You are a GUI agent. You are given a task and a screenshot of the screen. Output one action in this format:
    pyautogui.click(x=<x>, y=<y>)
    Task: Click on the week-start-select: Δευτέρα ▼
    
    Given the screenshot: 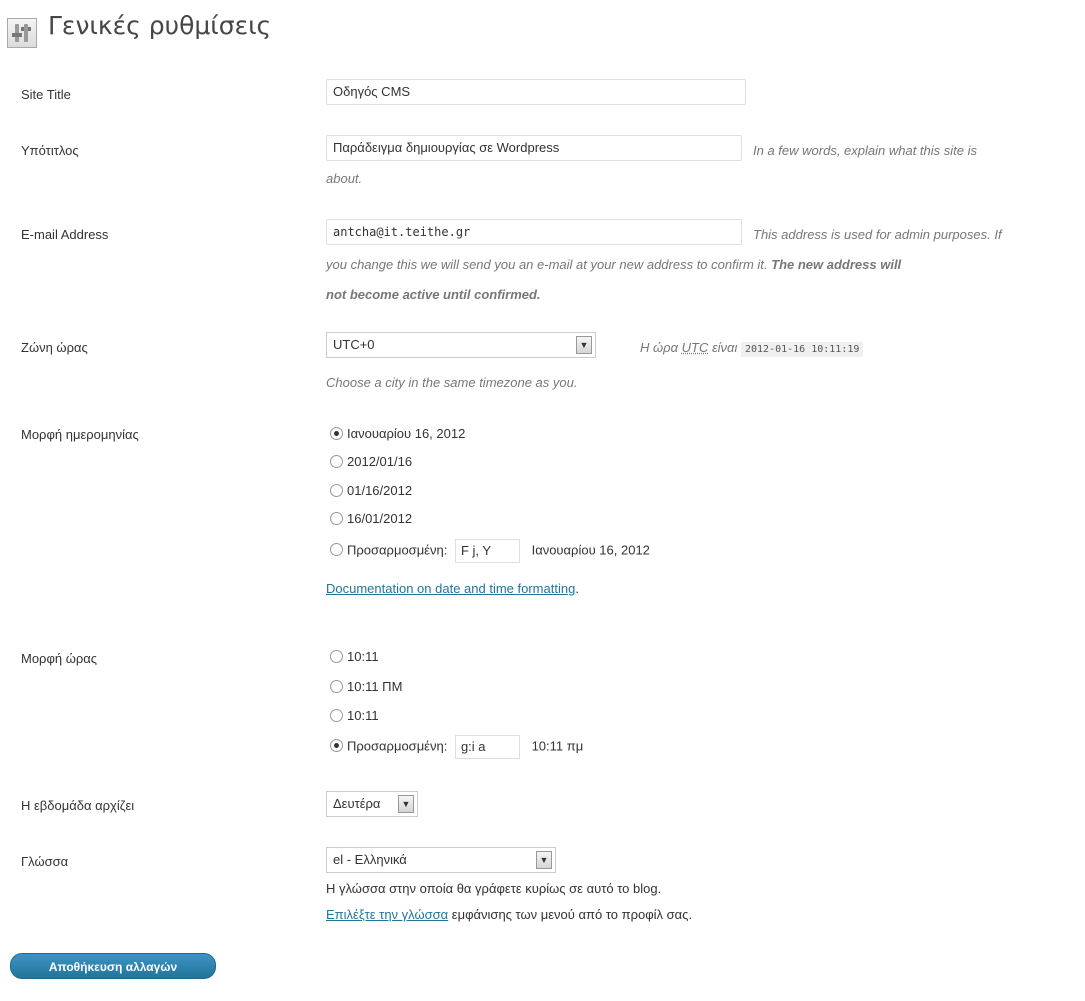 What is the action you would take?
    pyautogui.click(x=372, y=804)
    